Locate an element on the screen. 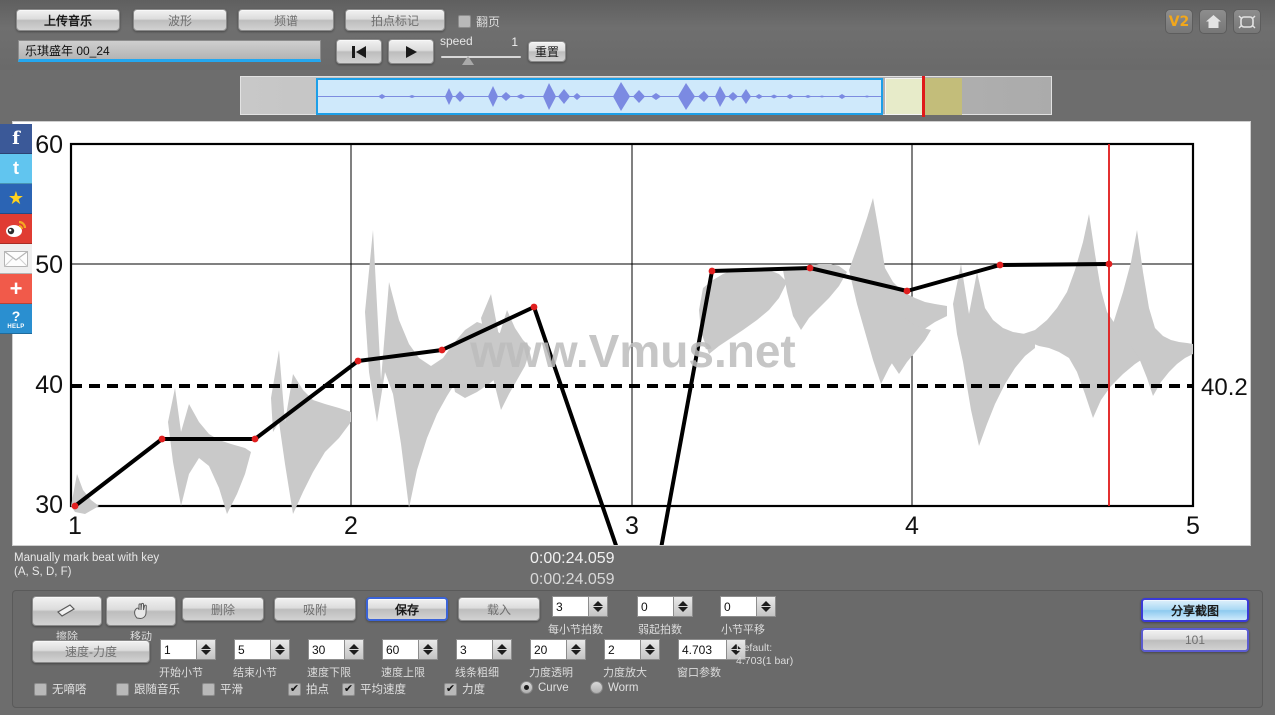 The image size is (1275, 715). share-101-button: 101 is located at coordinates (1195, 640).